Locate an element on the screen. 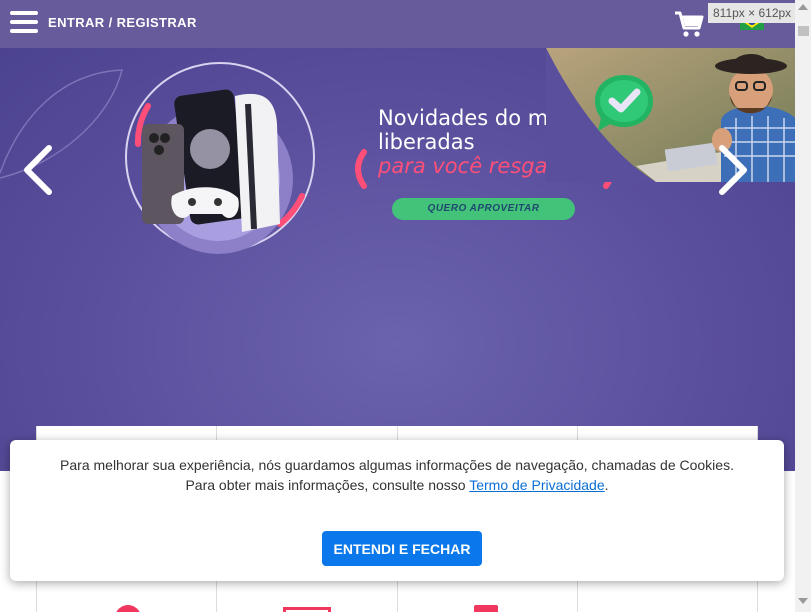 This screenshot has width=811, height=612. scroll-thumb is located at coordinates (803, 31).